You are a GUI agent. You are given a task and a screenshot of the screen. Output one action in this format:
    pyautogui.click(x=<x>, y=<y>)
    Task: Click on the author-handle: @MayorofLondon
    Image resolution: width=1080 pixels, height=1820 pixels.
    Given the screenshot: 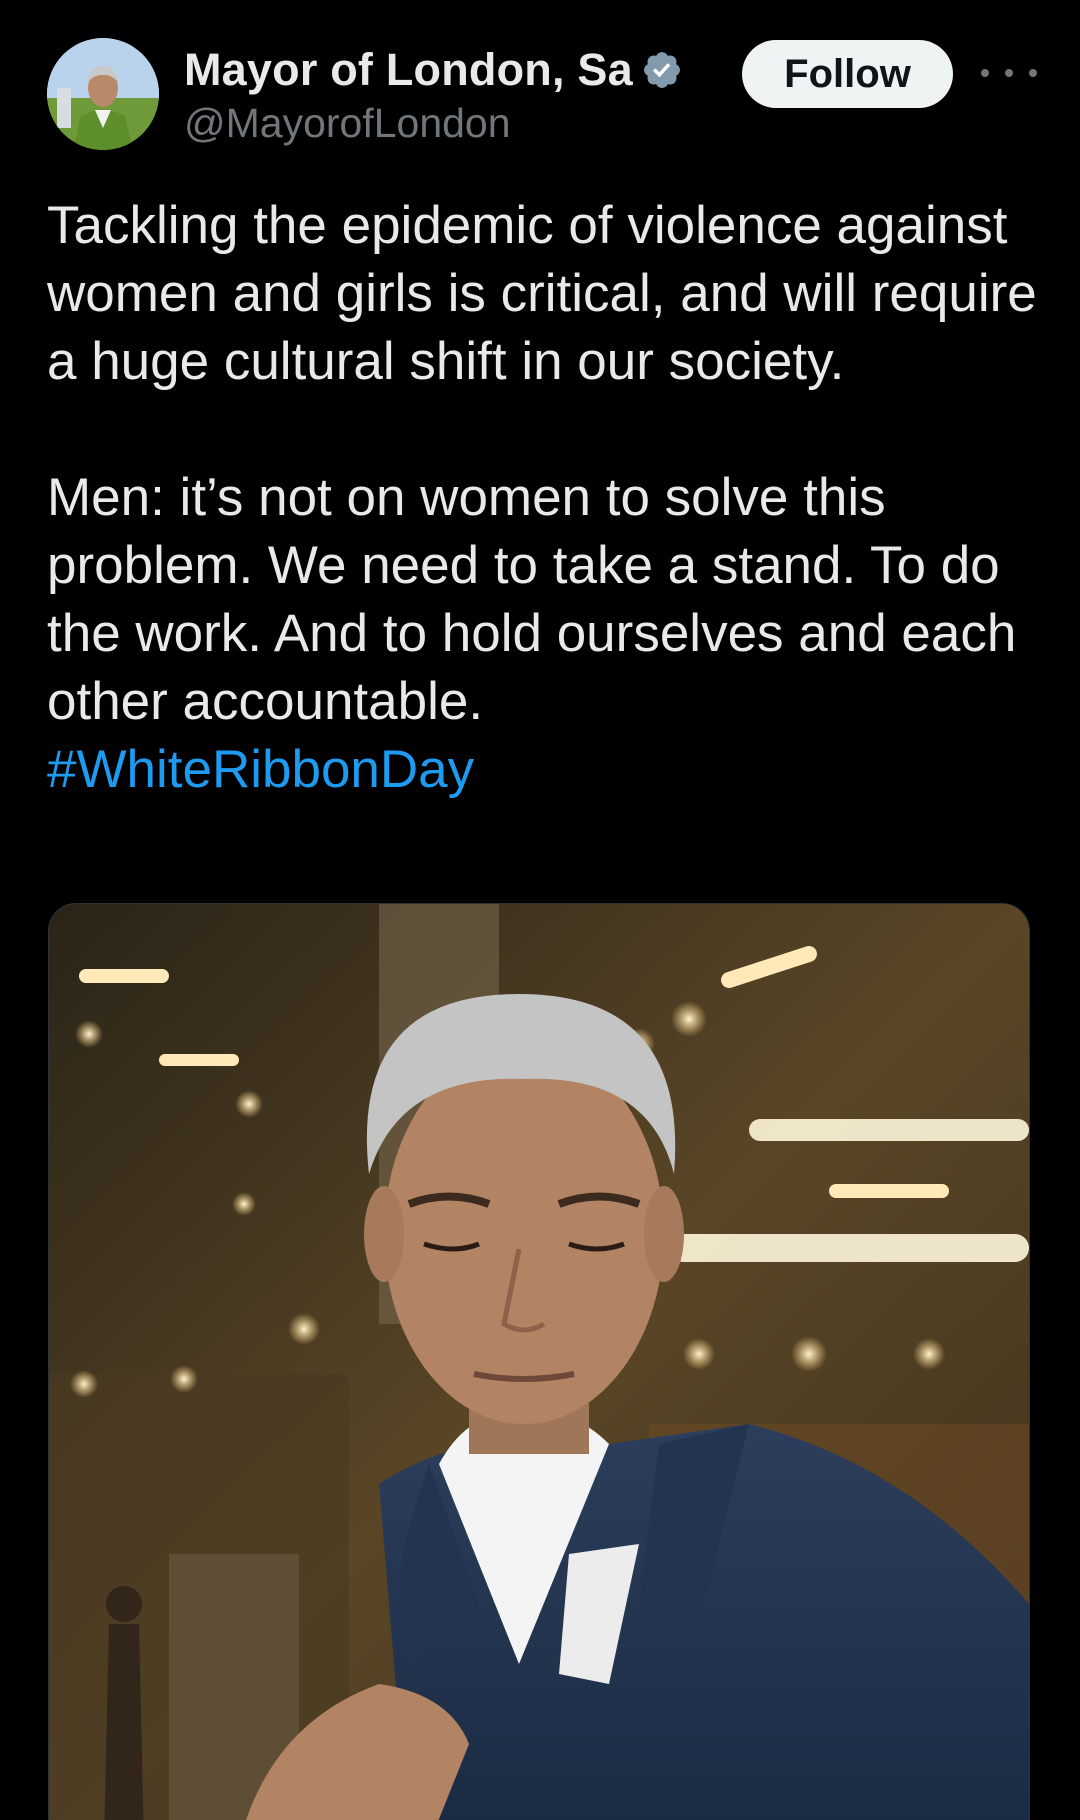 What is the action you would take?
    pyautogui.click(x=464, y=123)
    